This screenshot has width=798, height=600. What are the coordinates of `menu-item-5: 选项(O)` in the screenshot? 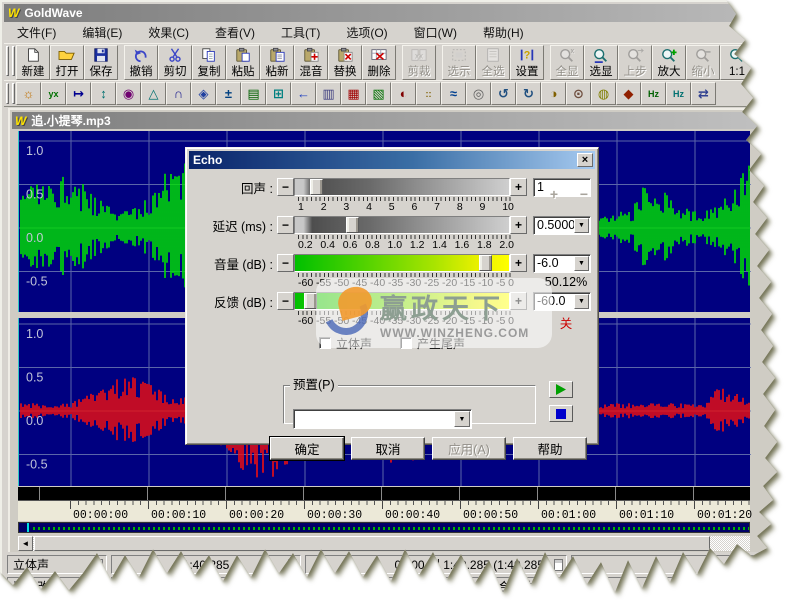 It's located at (366, 32).